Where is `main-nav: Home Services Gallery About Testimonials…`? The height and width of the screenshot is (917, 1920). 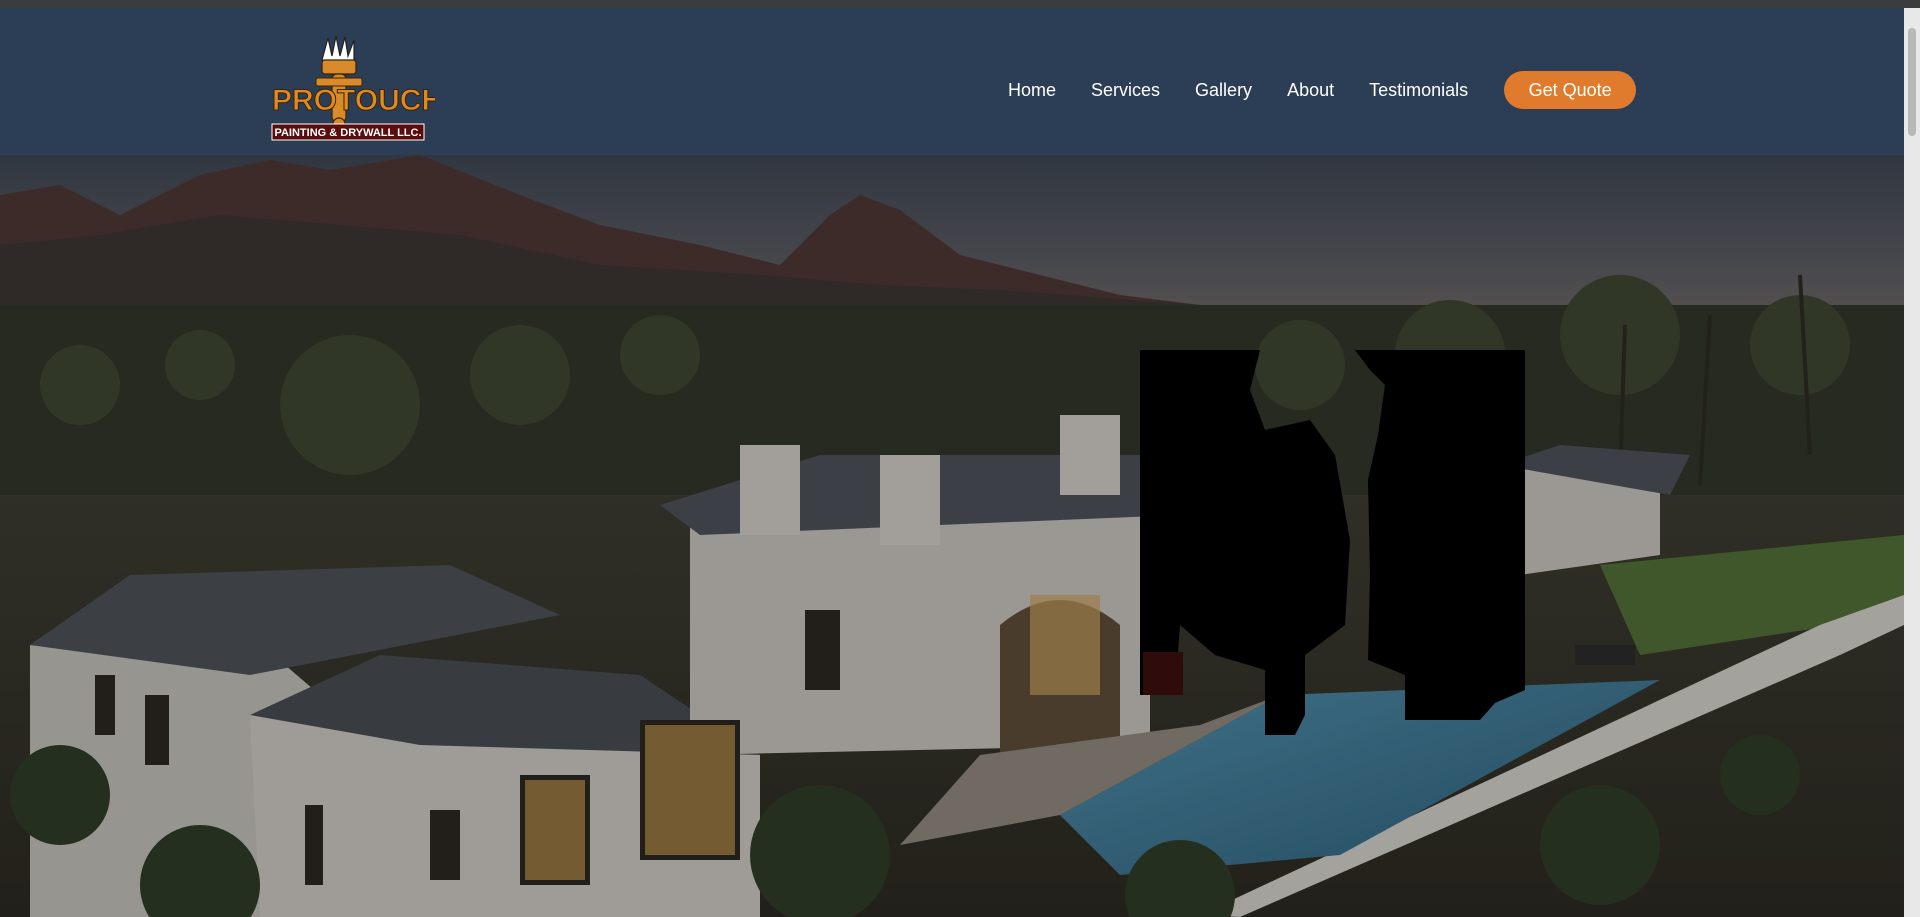
main-nav: Home Services Gallery About Testimonials… is located at coordinates (1322, 90).